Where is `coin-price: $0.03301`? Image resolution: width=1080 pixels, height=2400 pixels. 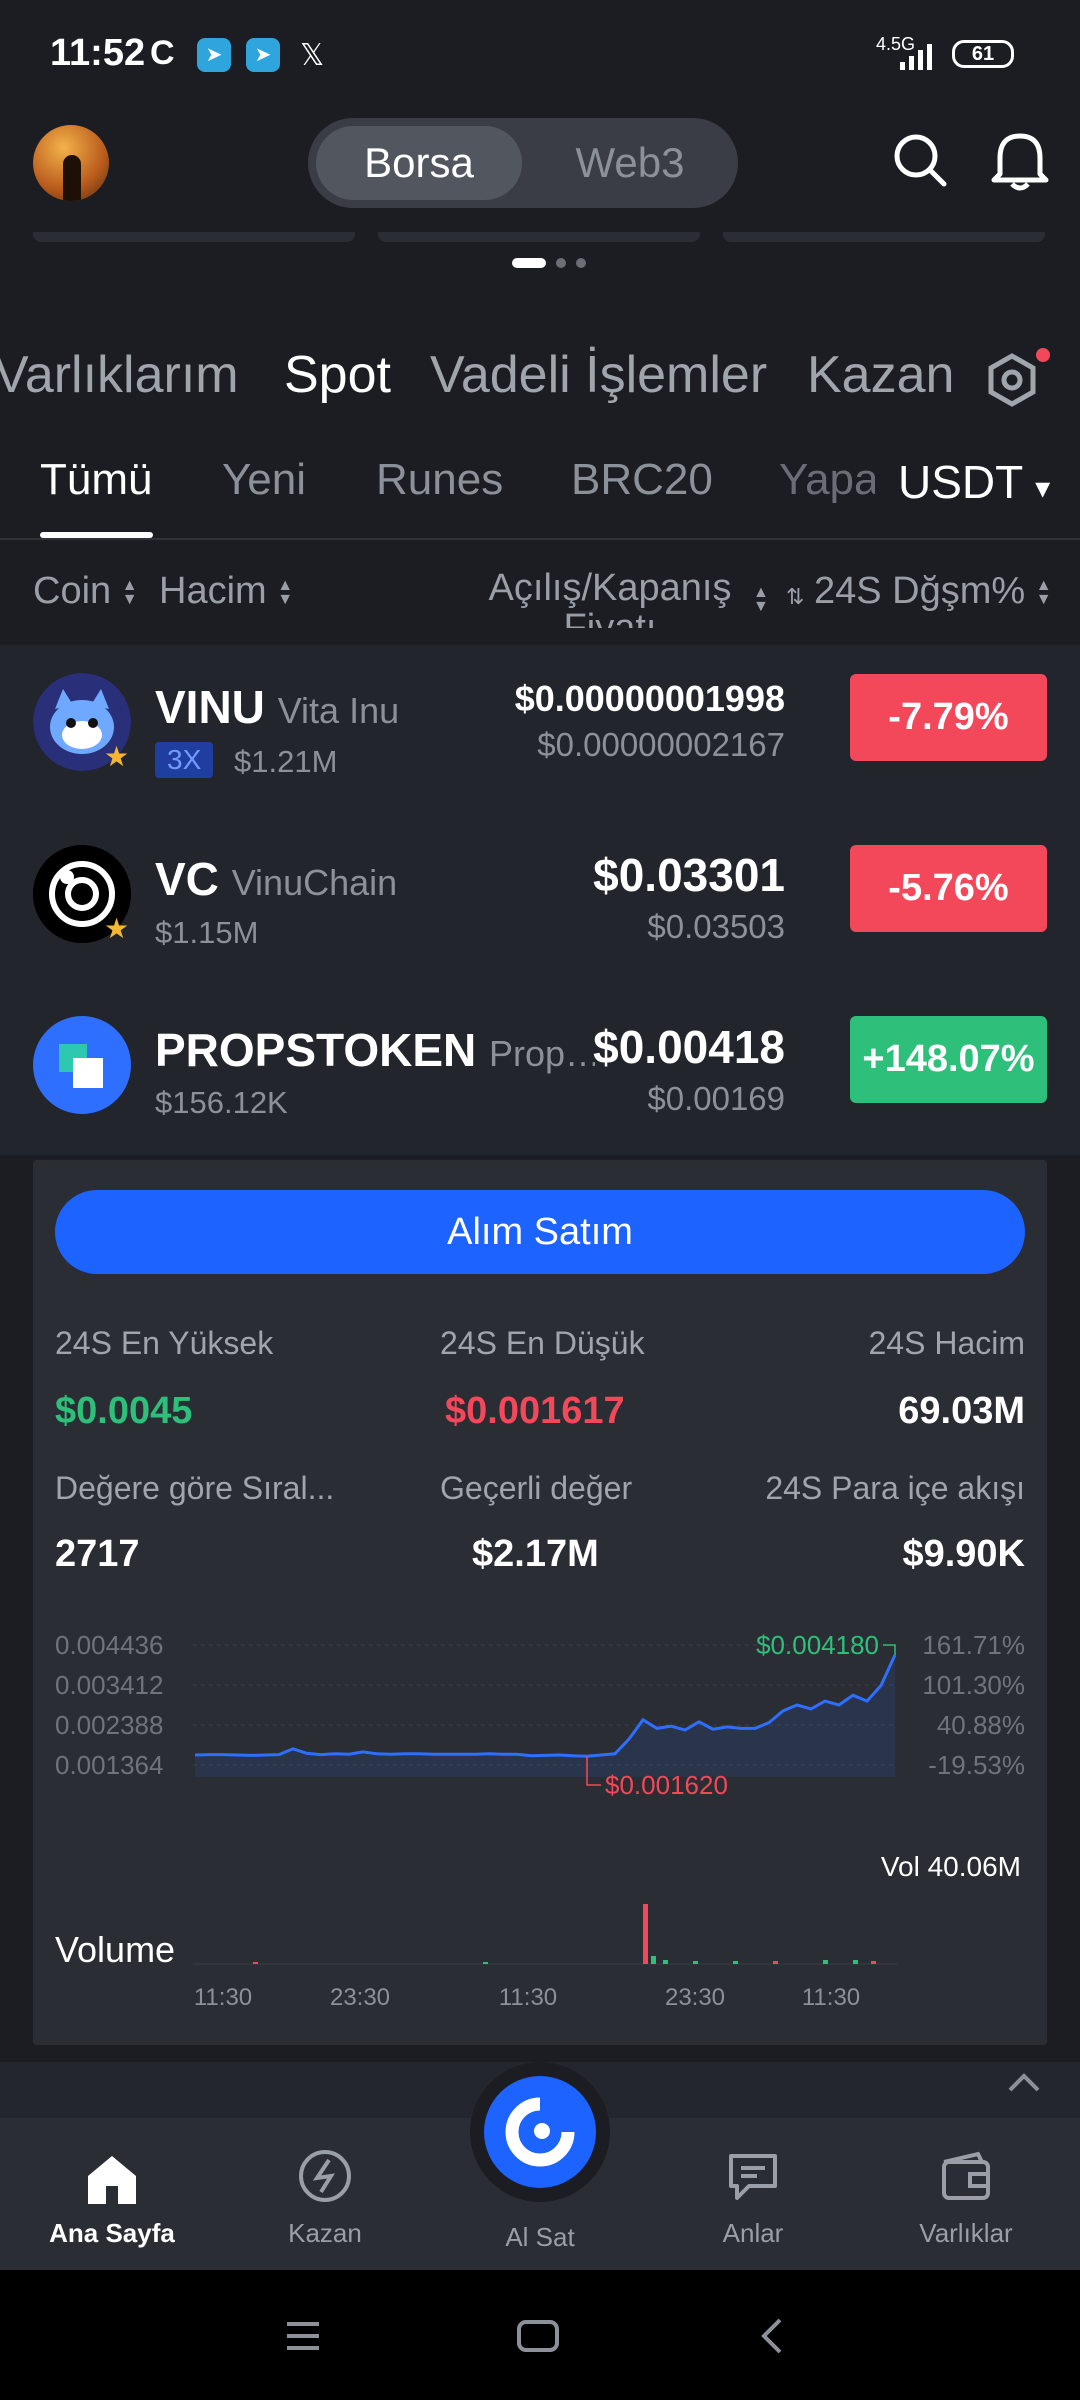
coin-price: $0.03301 is located at coordinates (689, 875).